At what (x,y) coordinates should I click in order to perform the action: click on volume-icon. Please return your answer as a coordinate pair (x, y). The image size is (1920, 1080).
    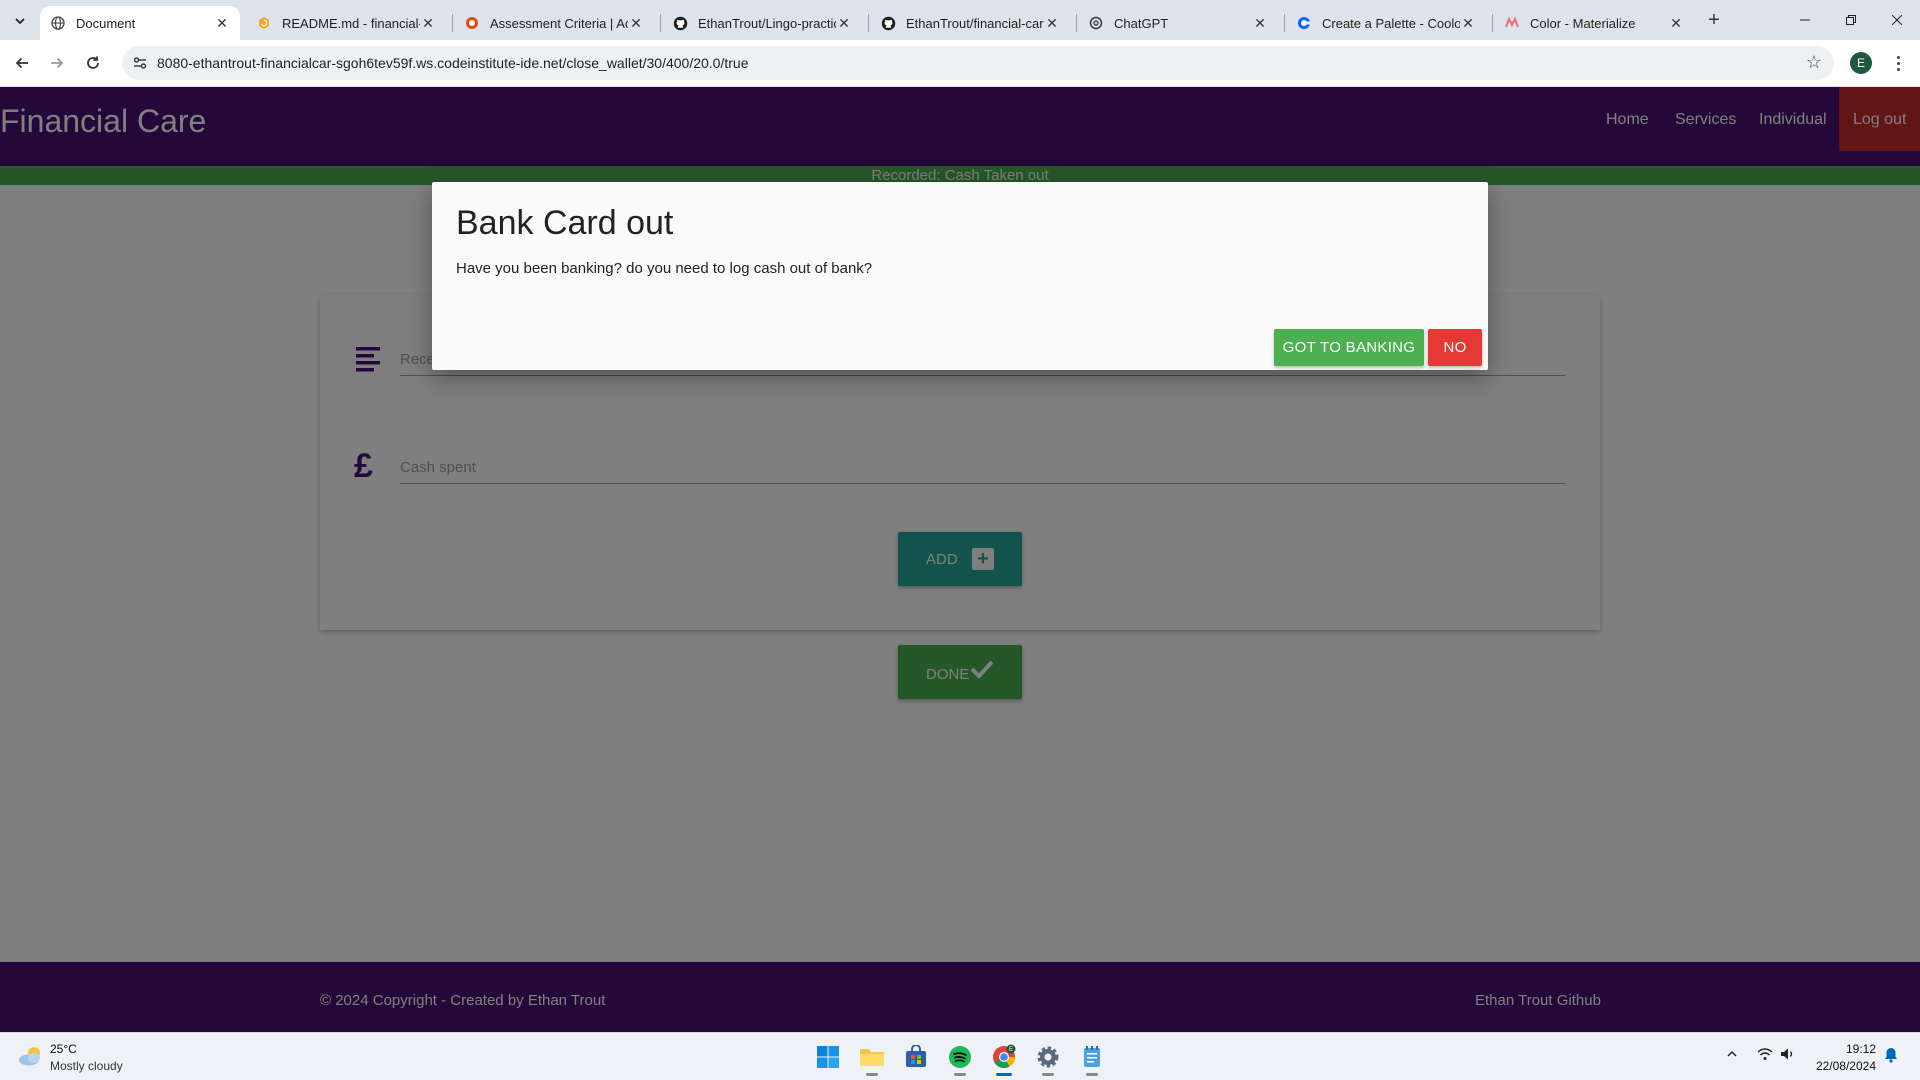
    Looking at the image, I should click on (1788, 1055).